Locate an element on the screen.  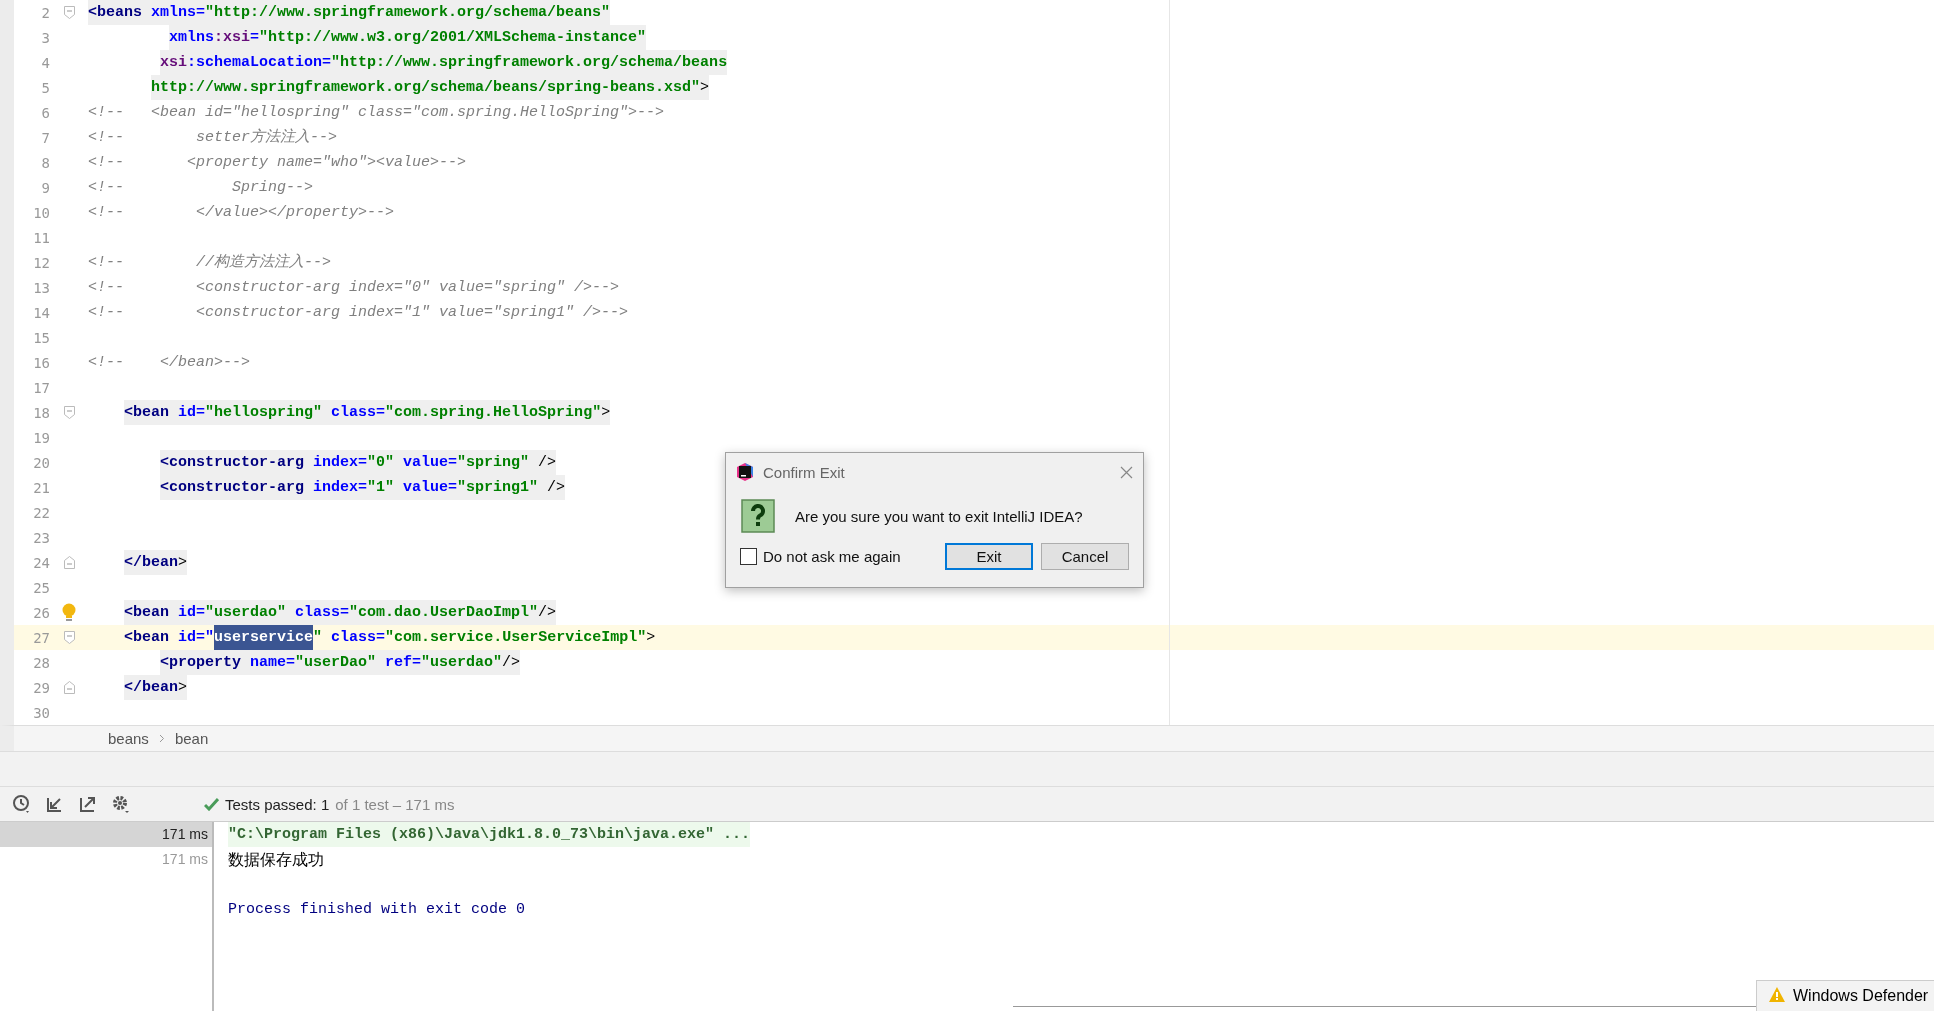
line-number: 10 is located at coordinates (41, 212).